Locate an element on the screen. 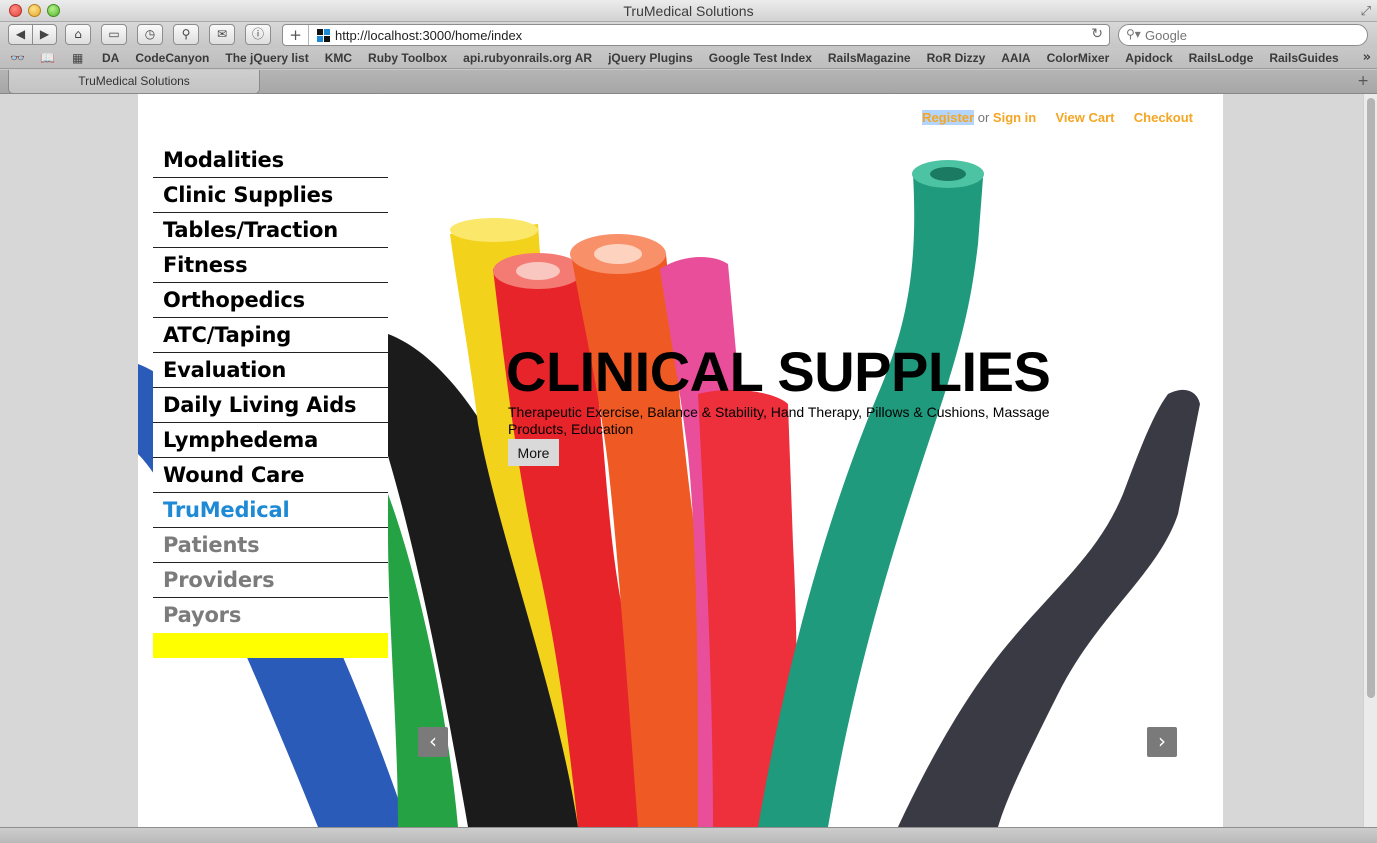 The height and width of the screenshot is (843, 1377). bookmark-item: Google Test Index is located at coordinates (760, 58).